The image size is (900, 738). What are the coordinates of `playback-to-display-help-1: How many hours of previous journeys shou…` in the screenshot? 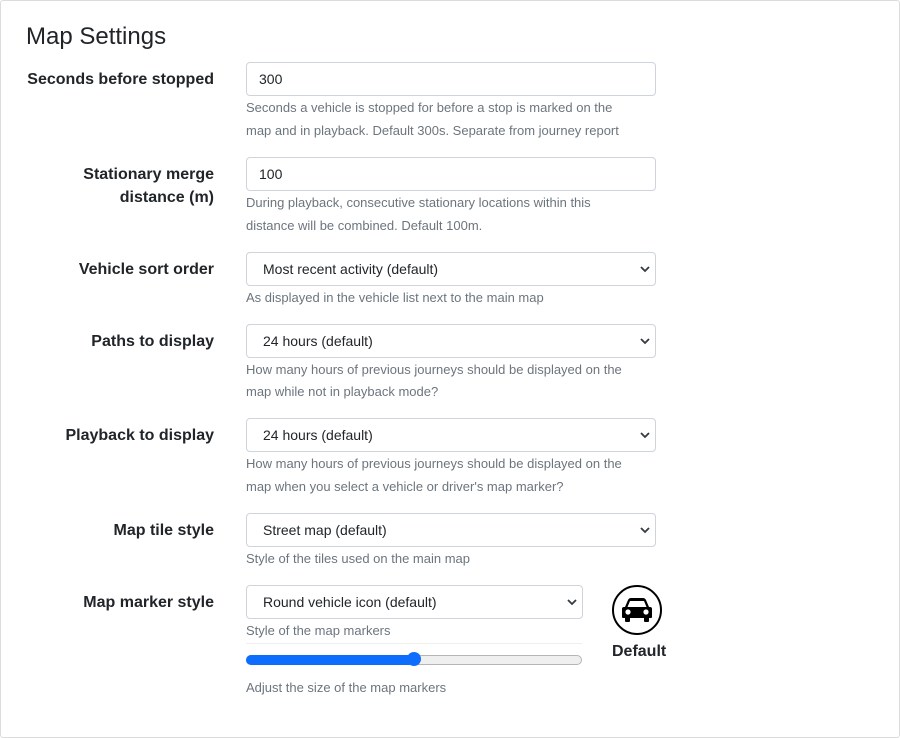 It's located at (434, 463).